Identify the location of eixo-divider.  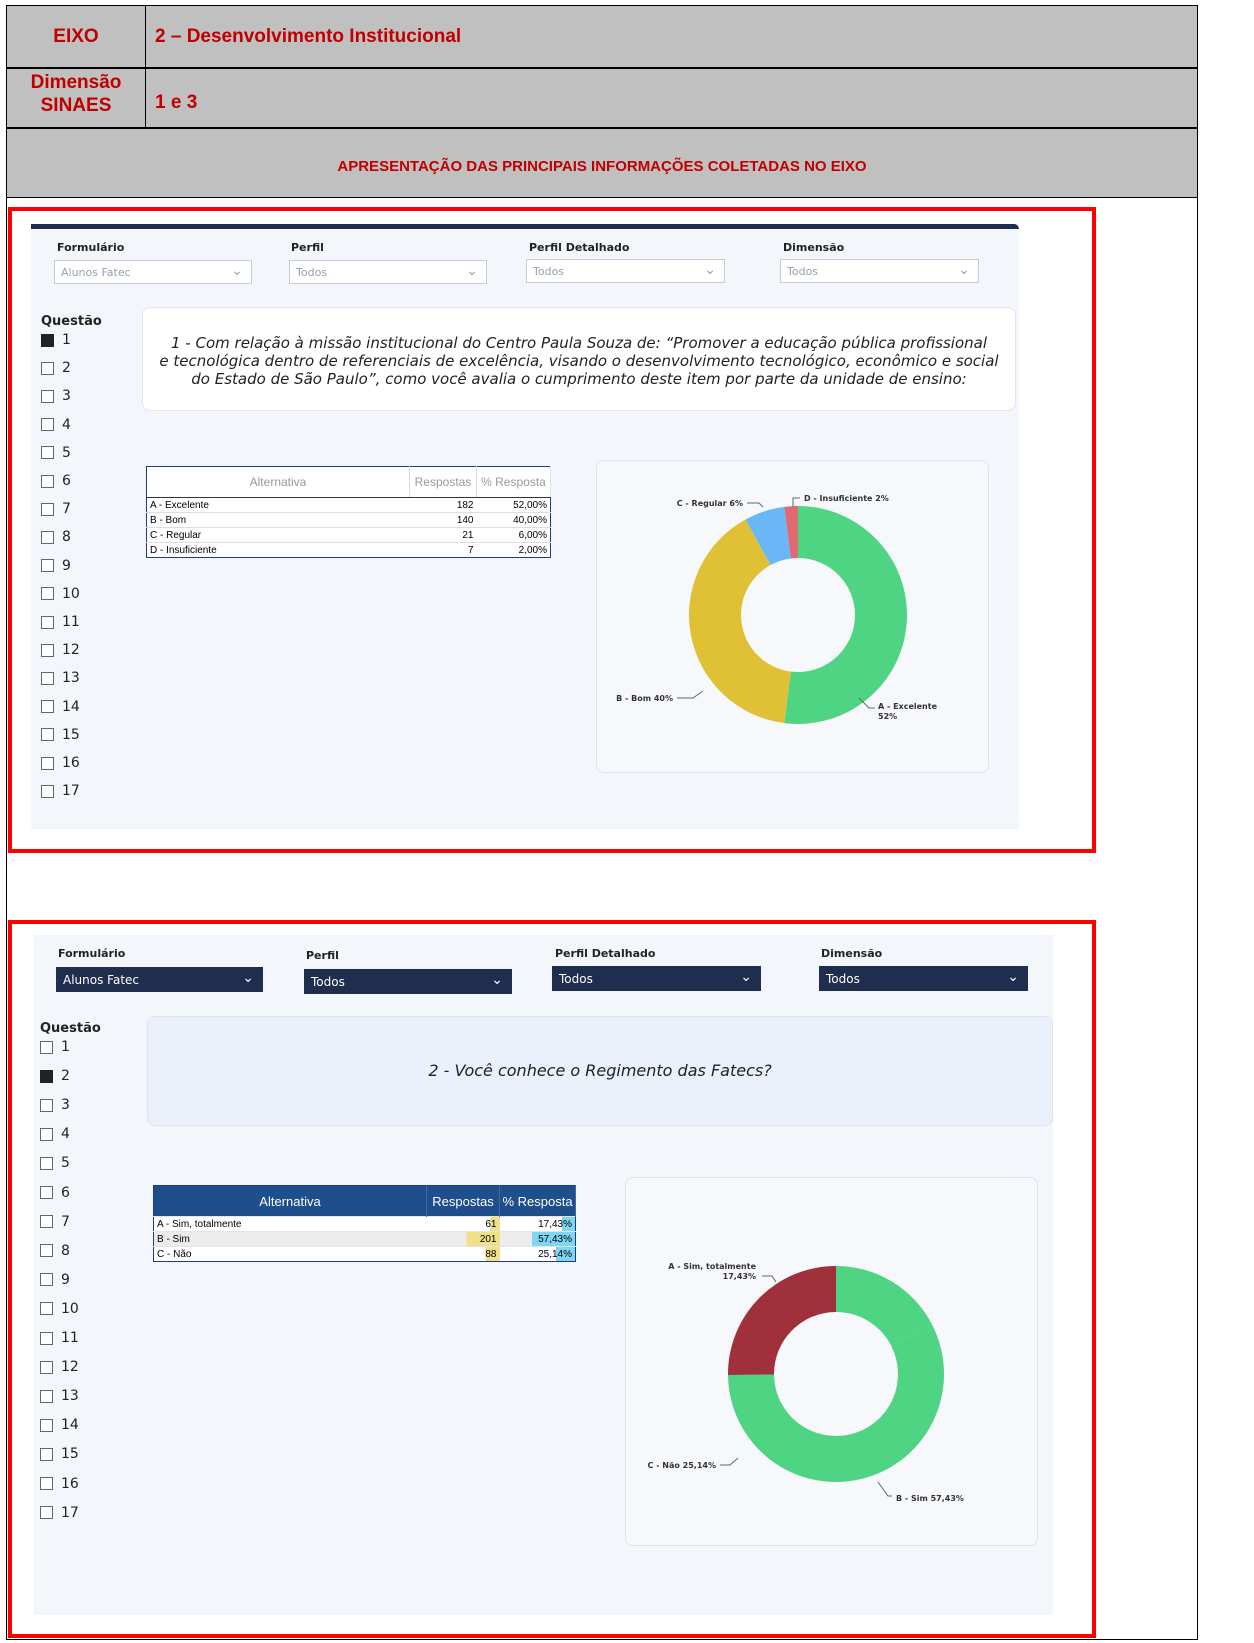
(145, 37).